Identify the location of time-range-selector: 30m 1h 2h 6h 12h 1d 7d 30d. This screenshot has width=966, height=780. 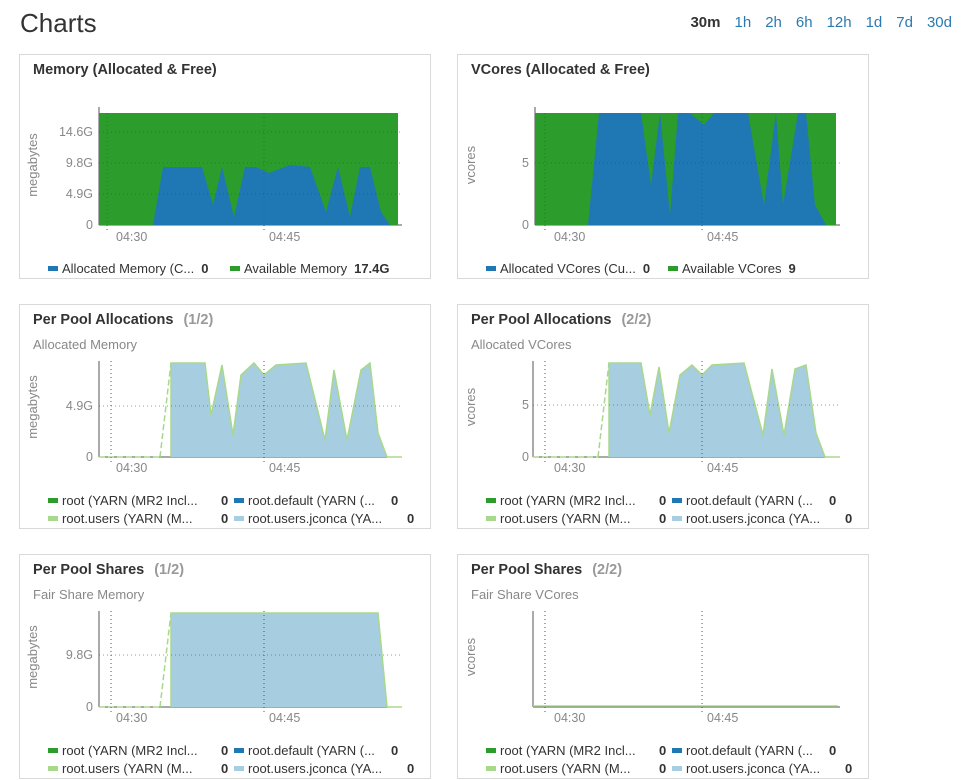
(821, 22).